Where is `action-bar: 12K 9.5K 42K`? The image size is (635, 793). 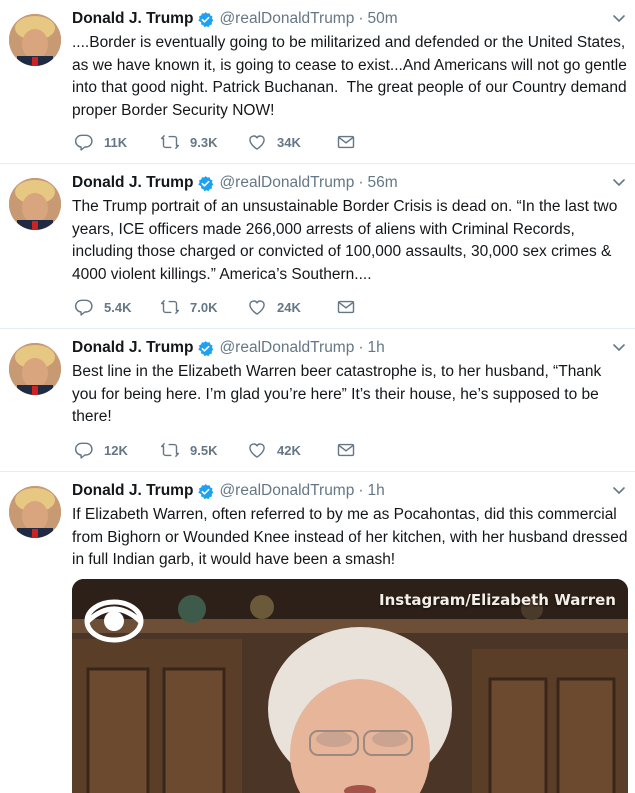 action-bar: 12K 9.5K 42K is located at coordinates (215, 450).